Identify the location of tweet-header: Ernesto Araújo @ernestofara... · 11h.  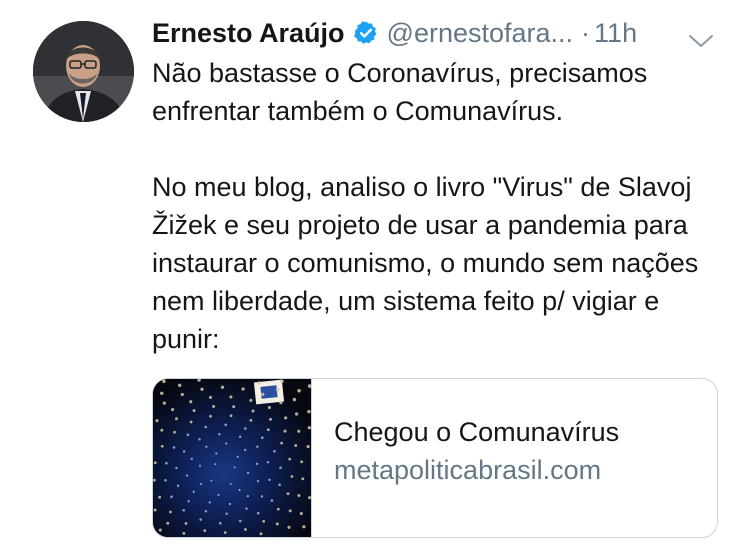
(442, 33).